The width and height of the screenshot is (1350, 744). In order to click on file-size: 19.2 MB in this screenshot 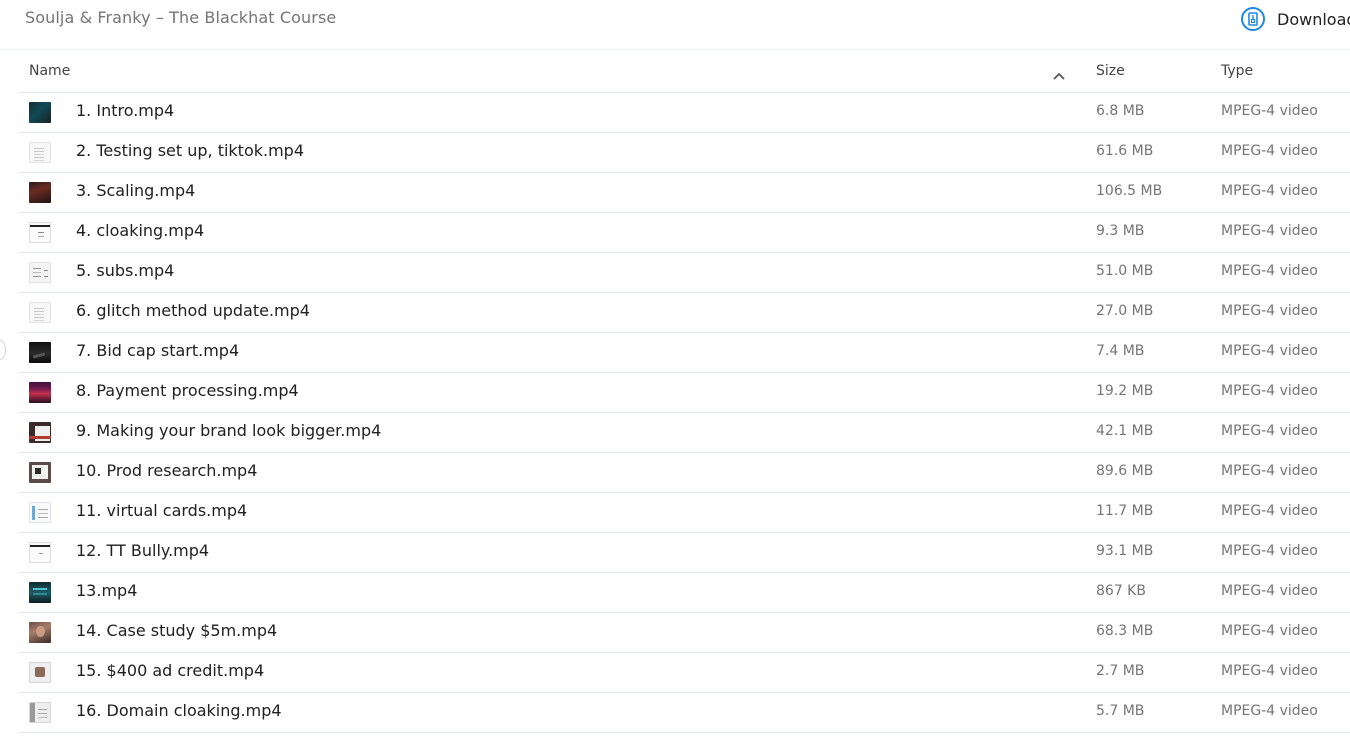, I will do `click(1125, 391)`.